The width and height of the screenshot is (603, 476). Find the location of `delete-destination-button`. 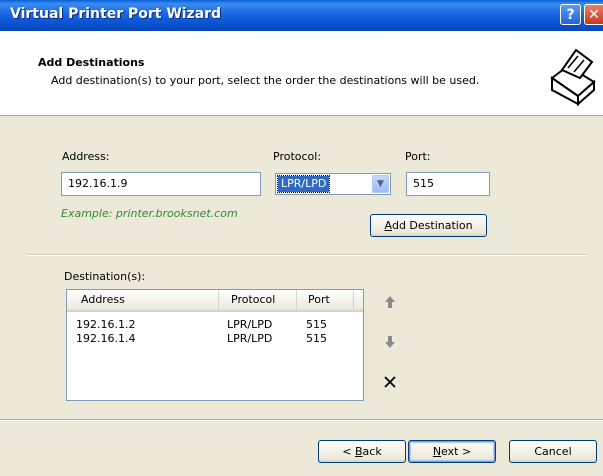

delete-destination-button is located at coordinates (390, 382).